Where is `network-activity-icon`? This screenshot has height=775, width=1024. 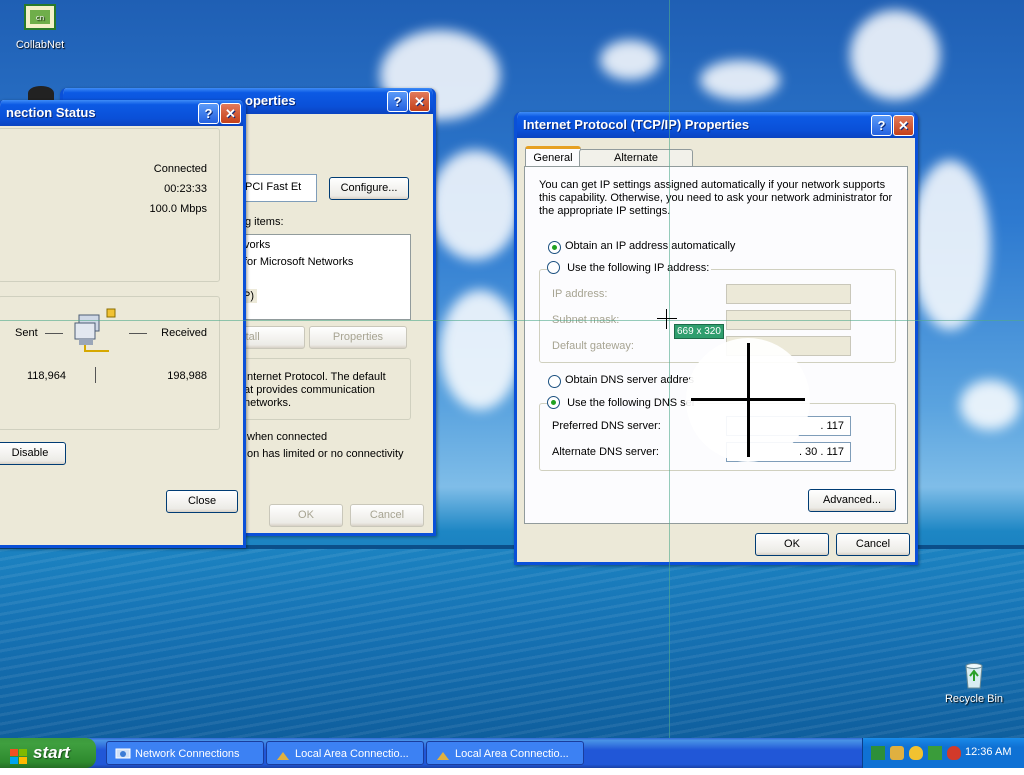 network-activity-icon is located at coordinates (97, 333).